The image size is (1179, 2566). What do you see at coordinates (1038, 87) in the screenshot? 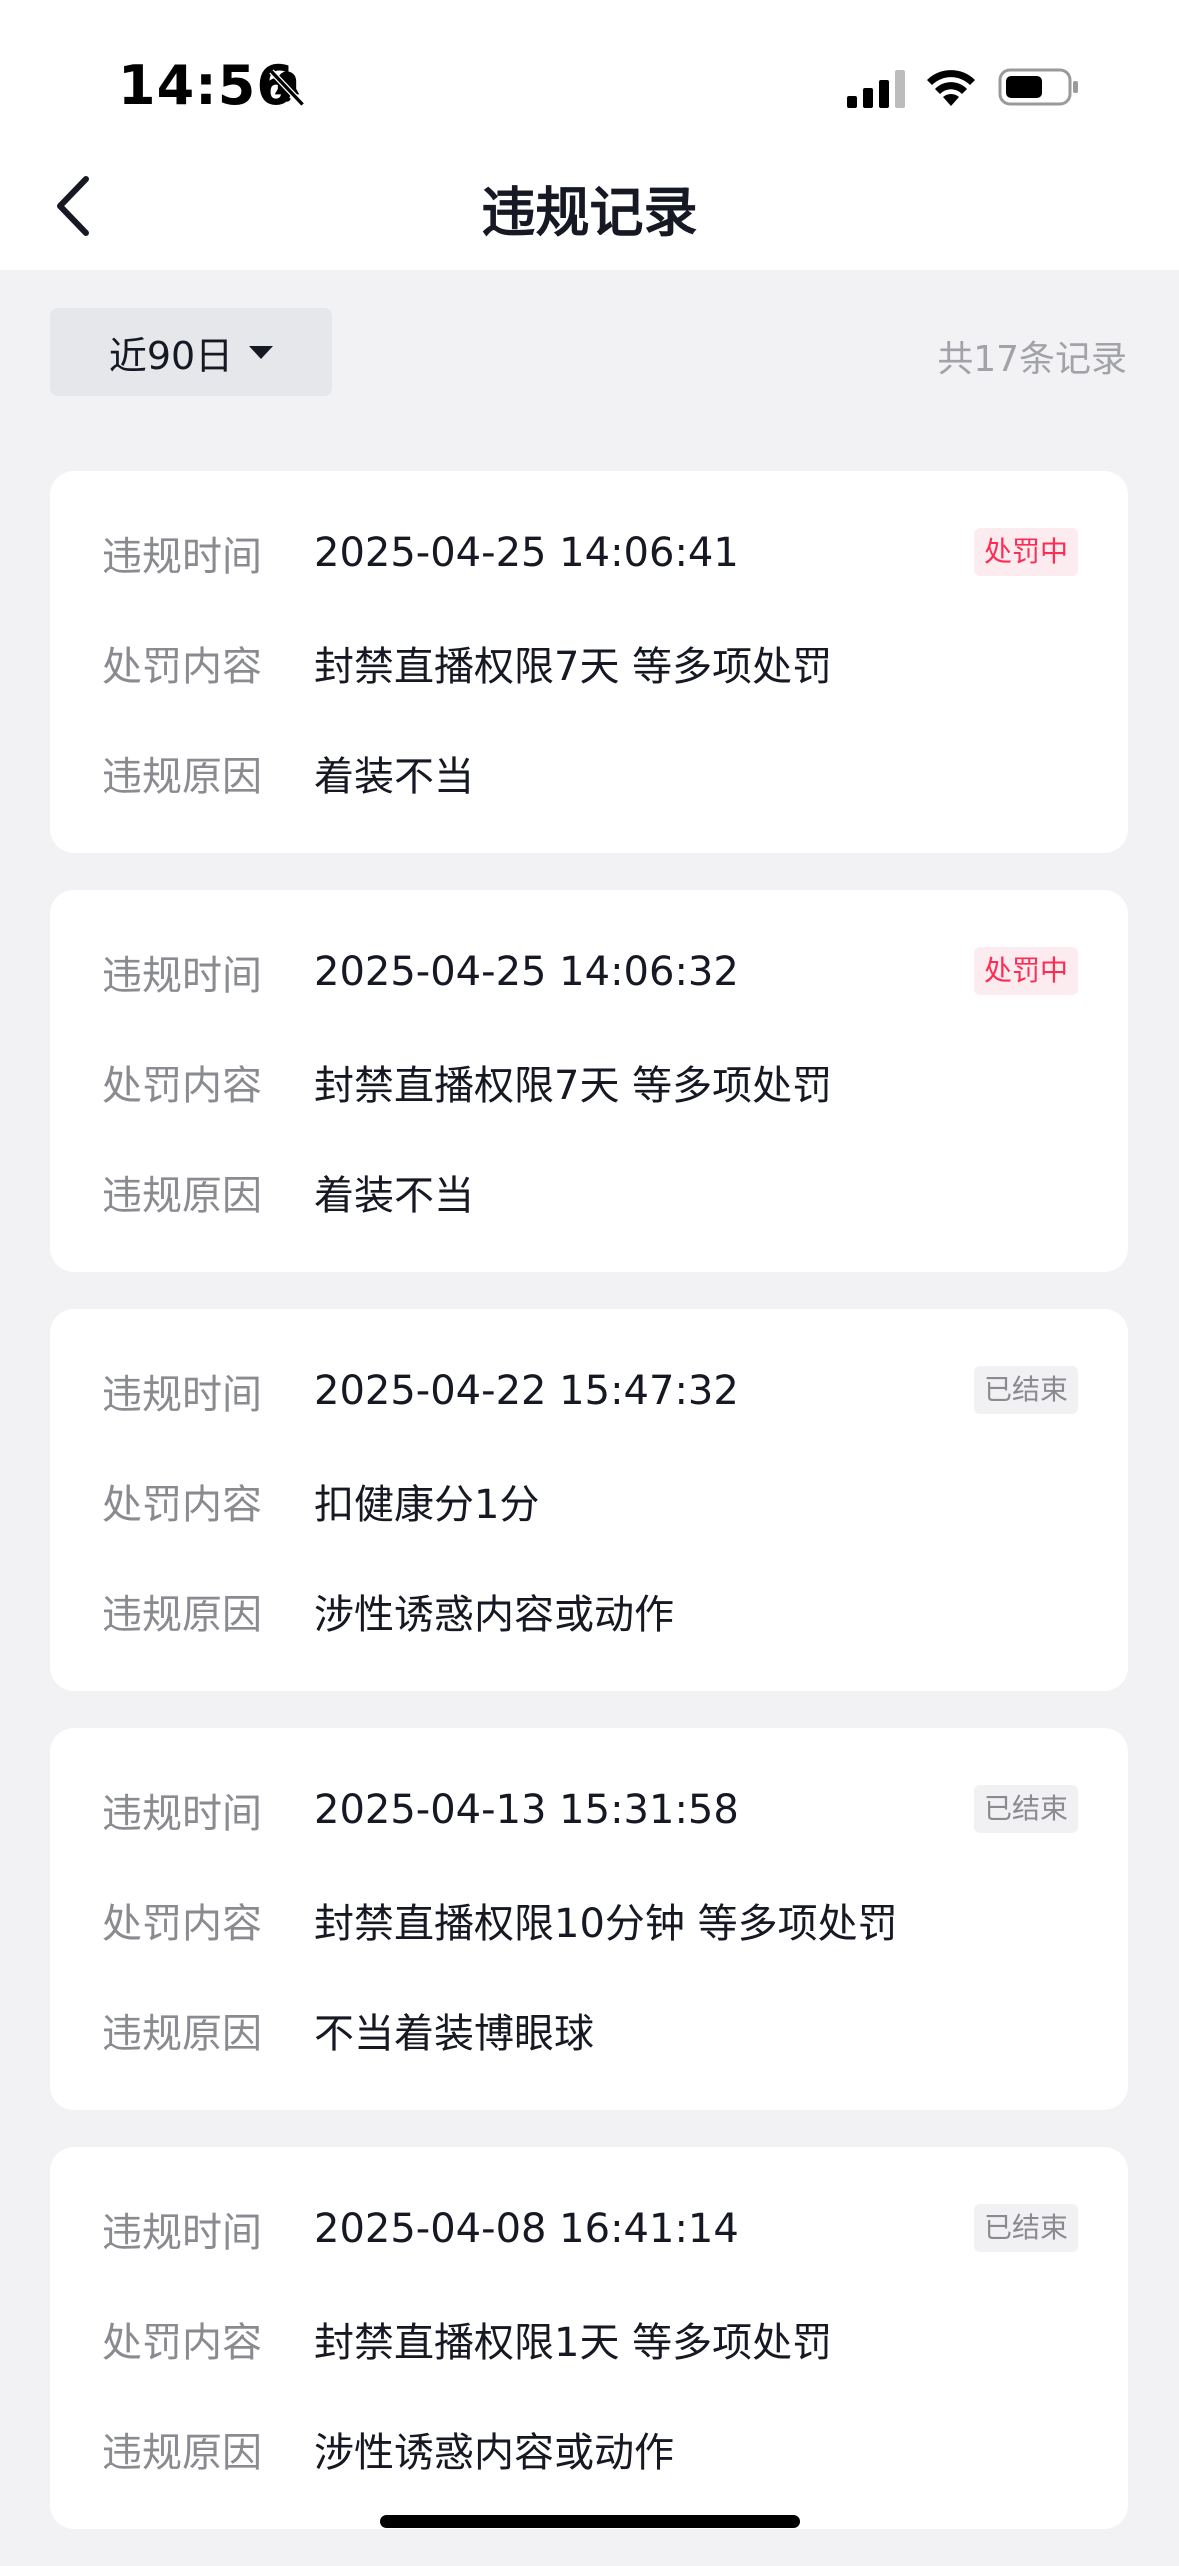
I see `battery-icon` at bounding box center [1038, 87].